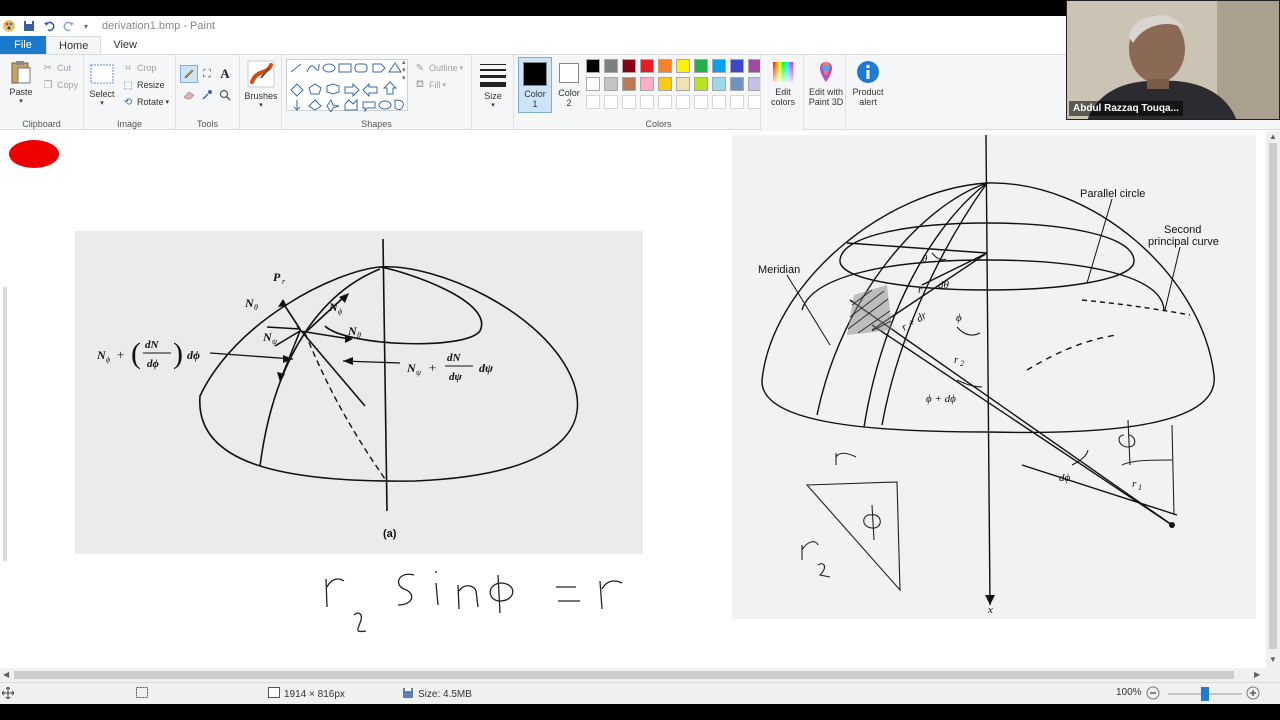 This screenshot has width=1280, height=720. I want to click on scroll-right-icon: ▶, so click(1257, 674).